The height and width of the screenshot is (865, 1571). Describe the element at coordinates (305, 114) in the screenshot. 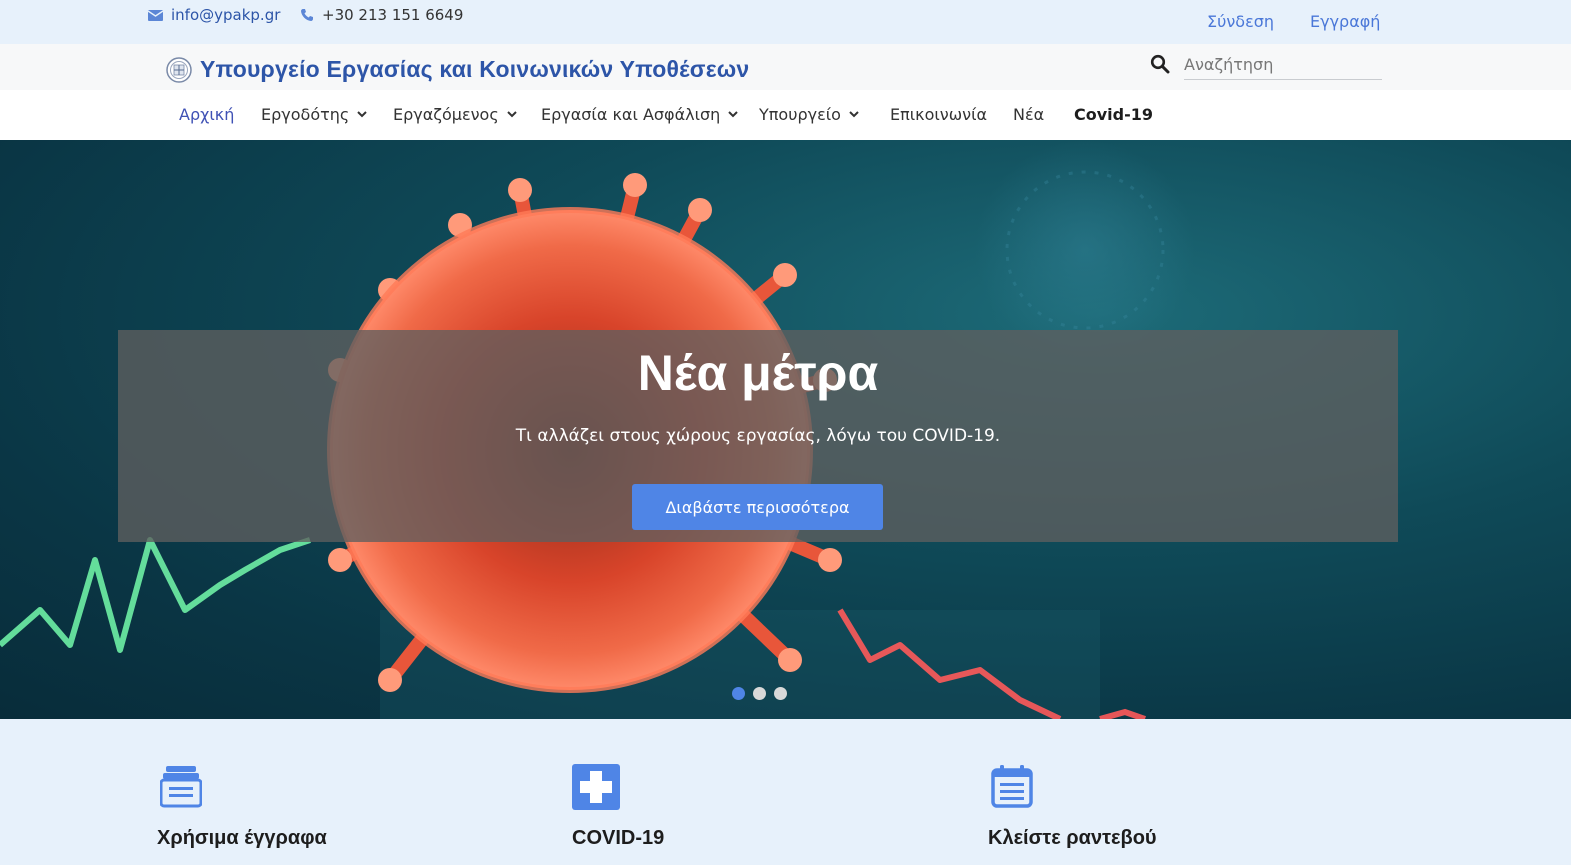

I see `nav-label: Εργοδότης` at that location.